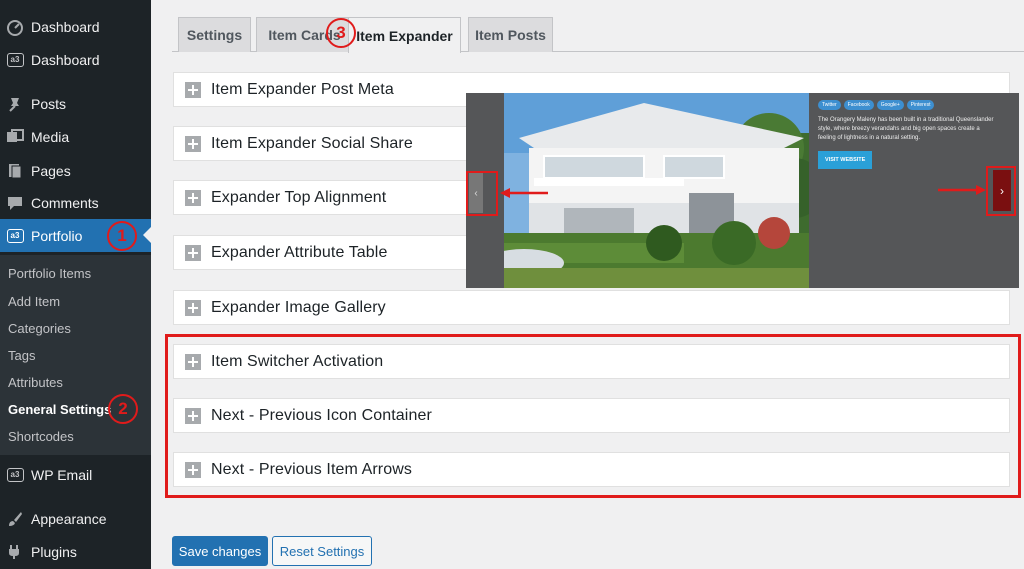  What do you see at coordinates (341, 33) in the screenshot?
I see `annotation-badge-3: 3` at bounding box center [341, 33].